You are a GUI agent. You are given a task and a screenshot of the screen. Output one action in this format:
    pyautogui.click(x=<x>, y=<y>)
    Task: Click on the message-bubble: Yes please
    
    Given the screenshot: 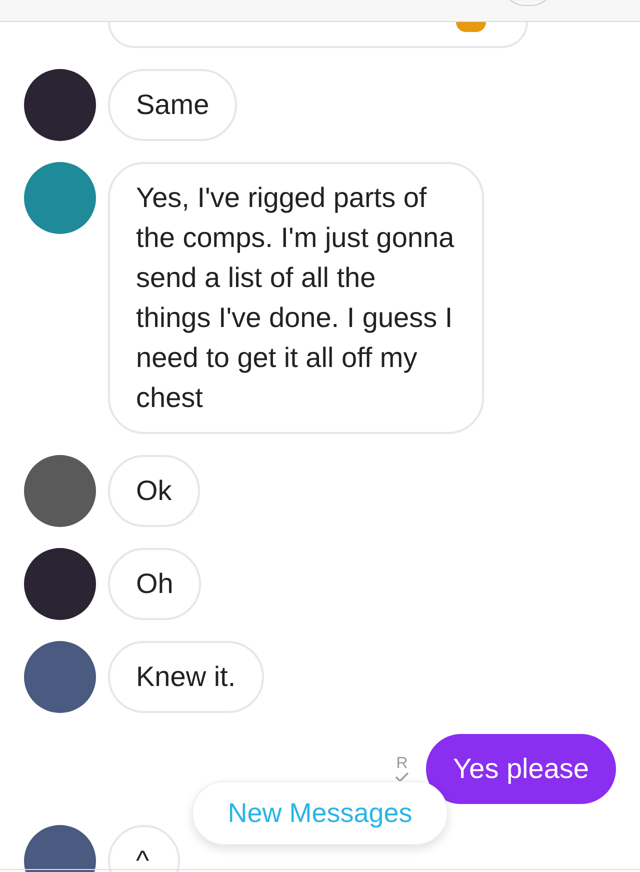 What is the action you would take?
    pyautogui.click(x=521, y=769)
    